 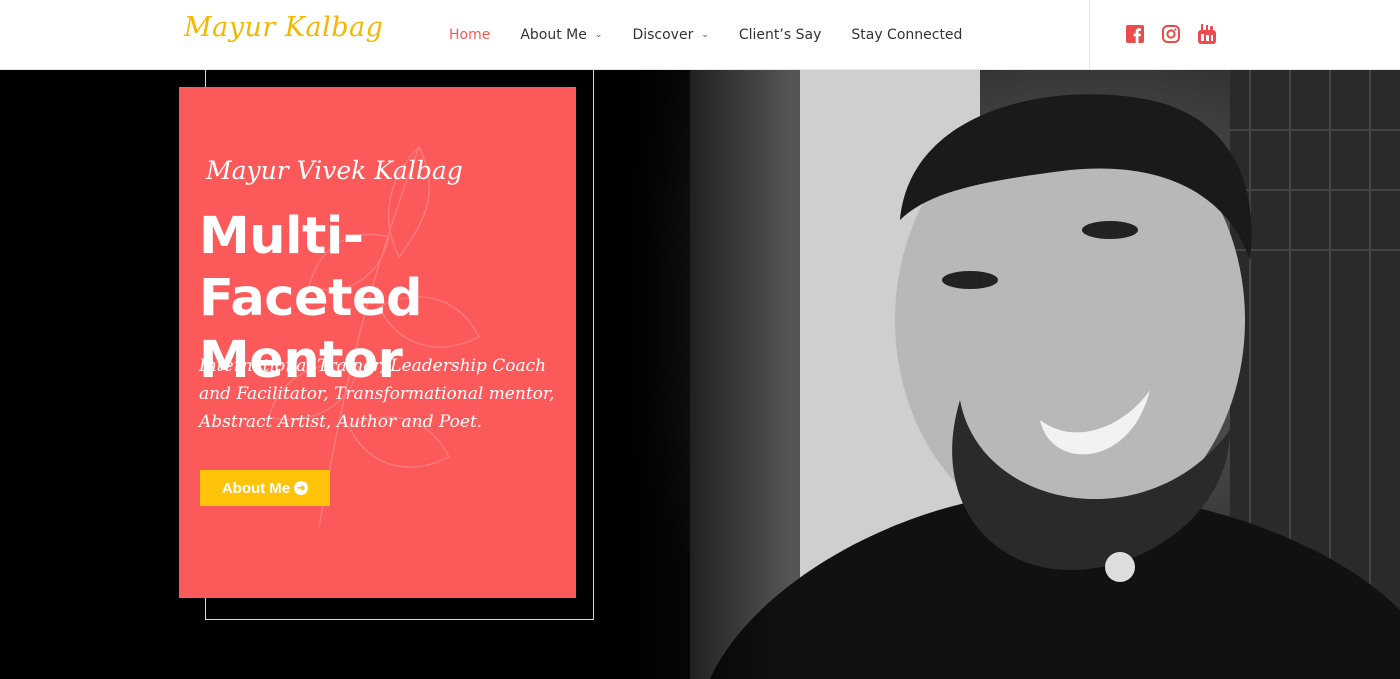 I want to click on facebook-icon, so click(x=1135, y=34).